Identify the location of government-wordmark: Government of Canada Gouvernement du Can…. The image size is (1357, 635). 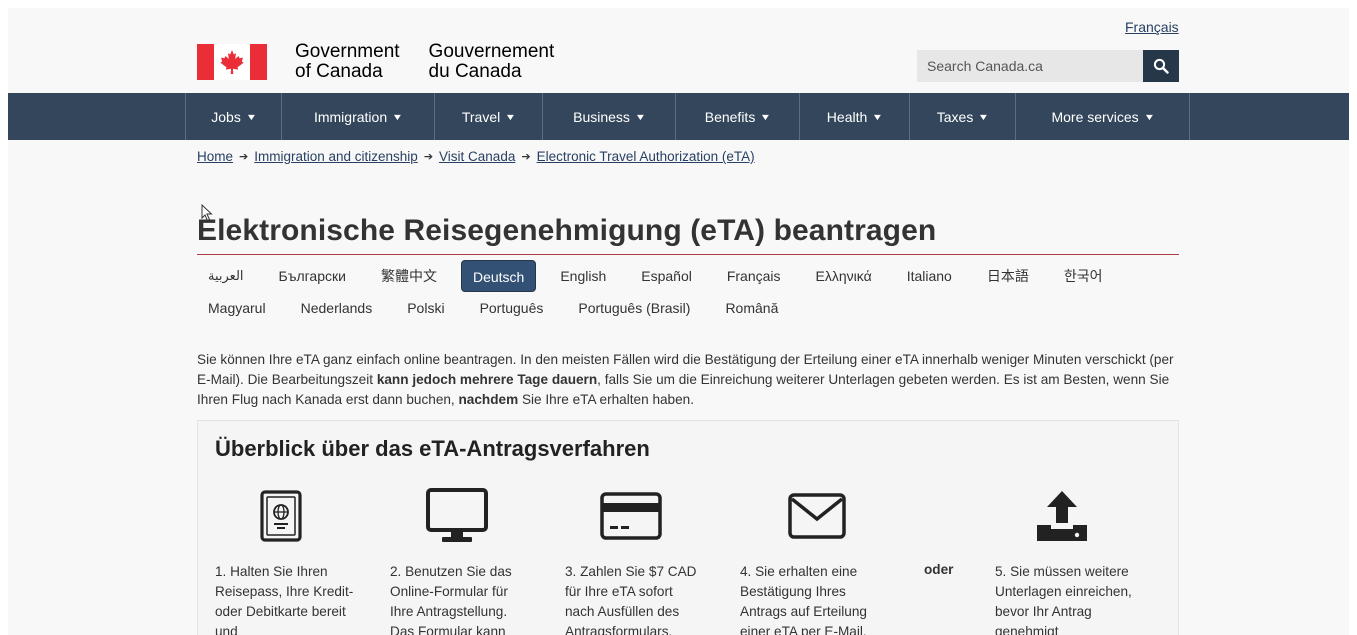
(375, 62).